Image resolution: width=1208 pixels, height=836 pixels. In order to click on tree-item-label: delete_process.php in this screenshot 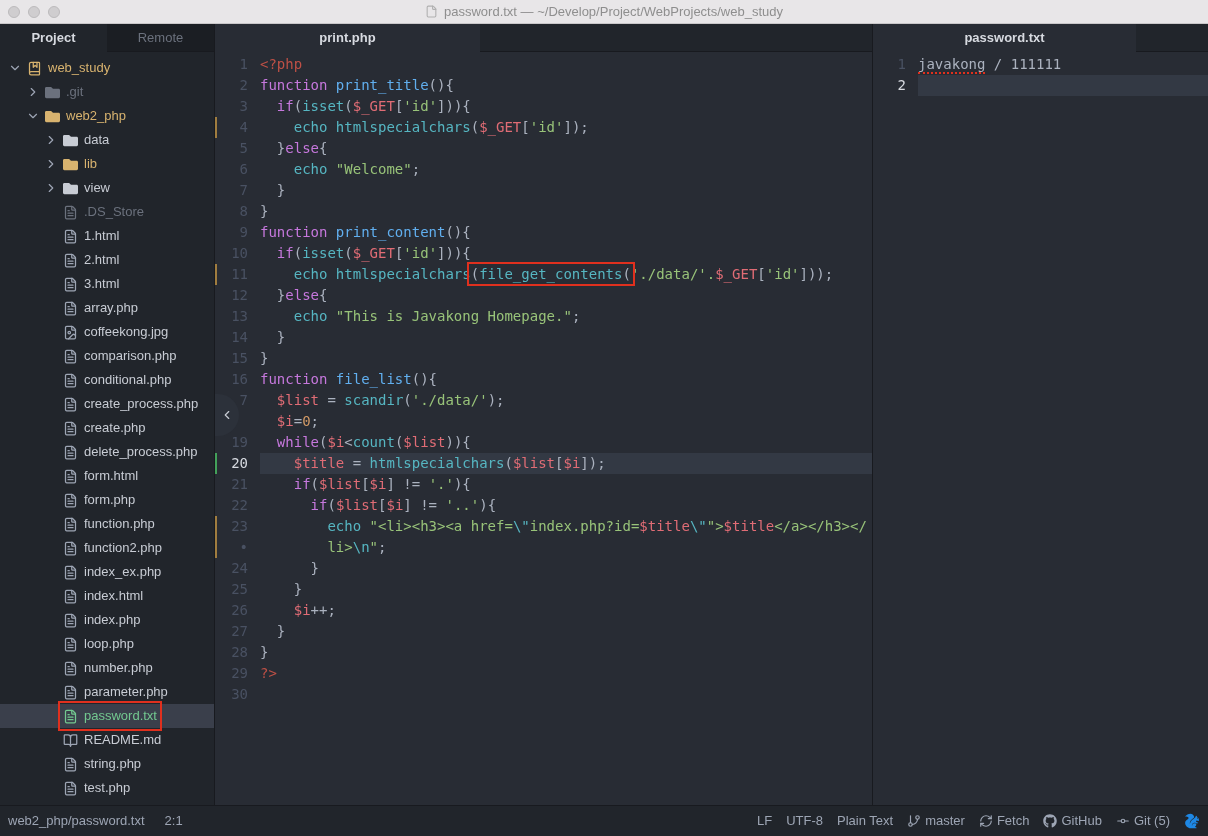, I will do `click(141, 452)`.